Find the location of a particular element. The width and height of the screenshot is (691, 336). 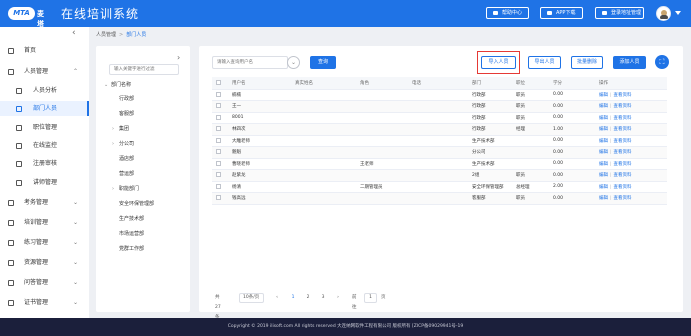

page-size-select: 10条/页 is located at coordinates (251, 298).